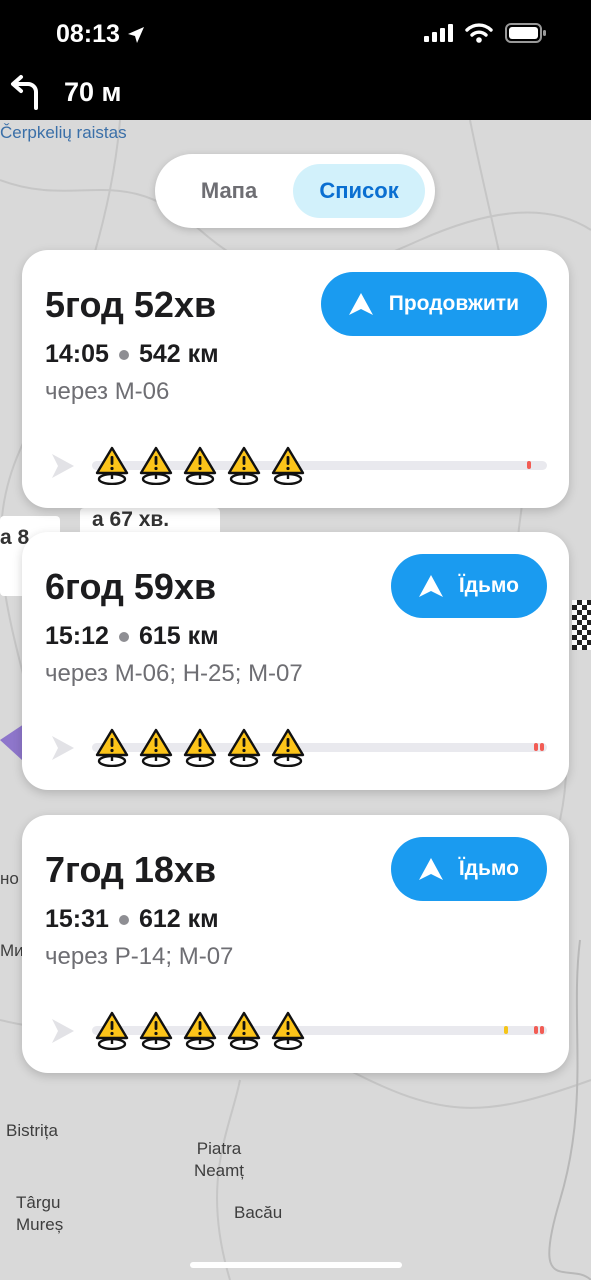 The image size is (591, 1280). I want to click on view-toggle: Мапа Список, so click(295, 191).